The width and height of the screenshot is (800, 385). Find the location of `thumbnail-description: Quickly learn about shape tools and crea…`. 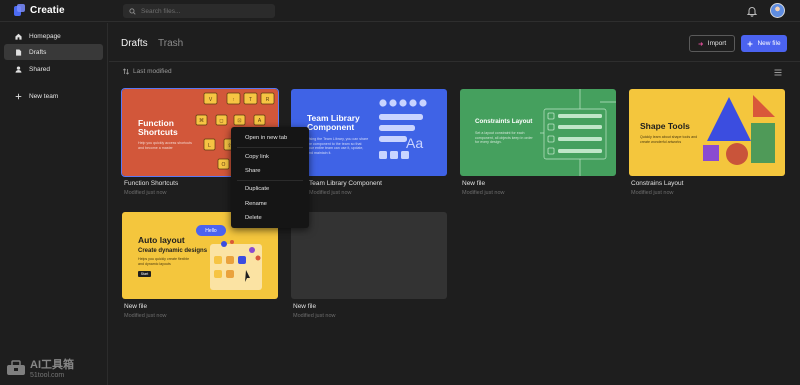

thumbnail-description: Quickly learn about shape tools and crea… is located at coordinates (669, 139).